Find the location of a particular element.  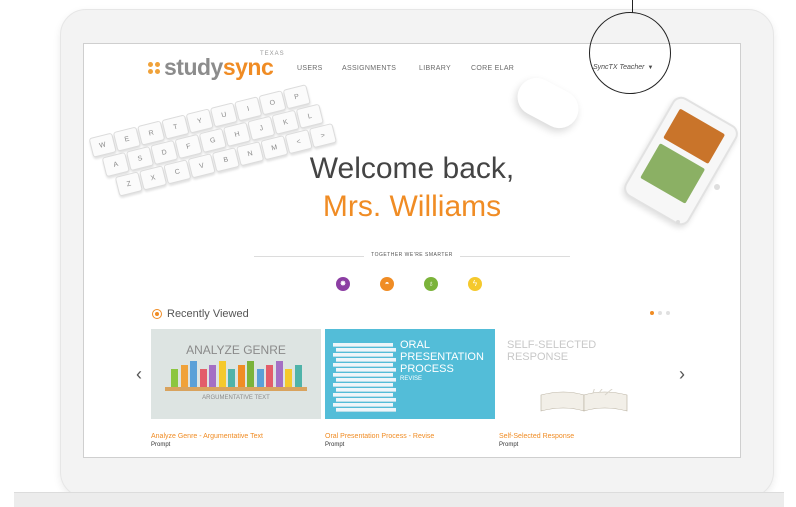

keyboard-key: > is located at coordinates (322, 135).